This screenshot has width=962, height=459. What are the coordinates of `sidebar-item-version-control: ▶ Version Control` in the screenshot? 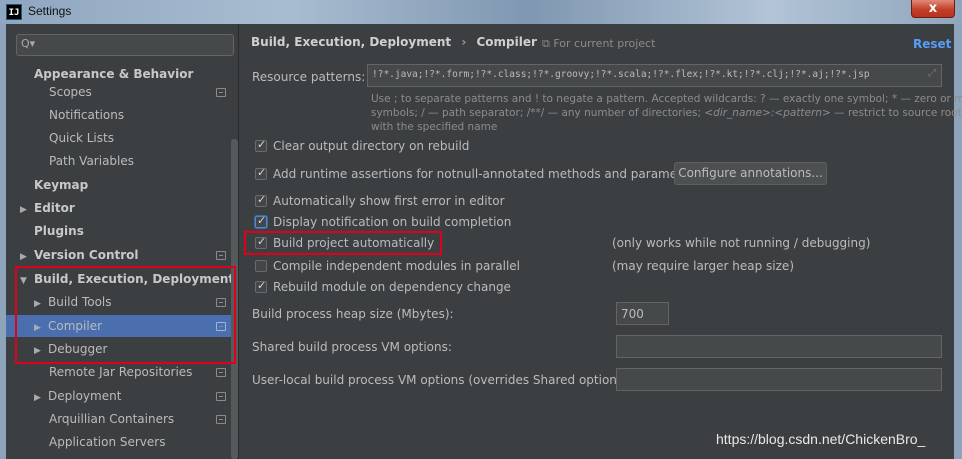 It's located at (79, 255).